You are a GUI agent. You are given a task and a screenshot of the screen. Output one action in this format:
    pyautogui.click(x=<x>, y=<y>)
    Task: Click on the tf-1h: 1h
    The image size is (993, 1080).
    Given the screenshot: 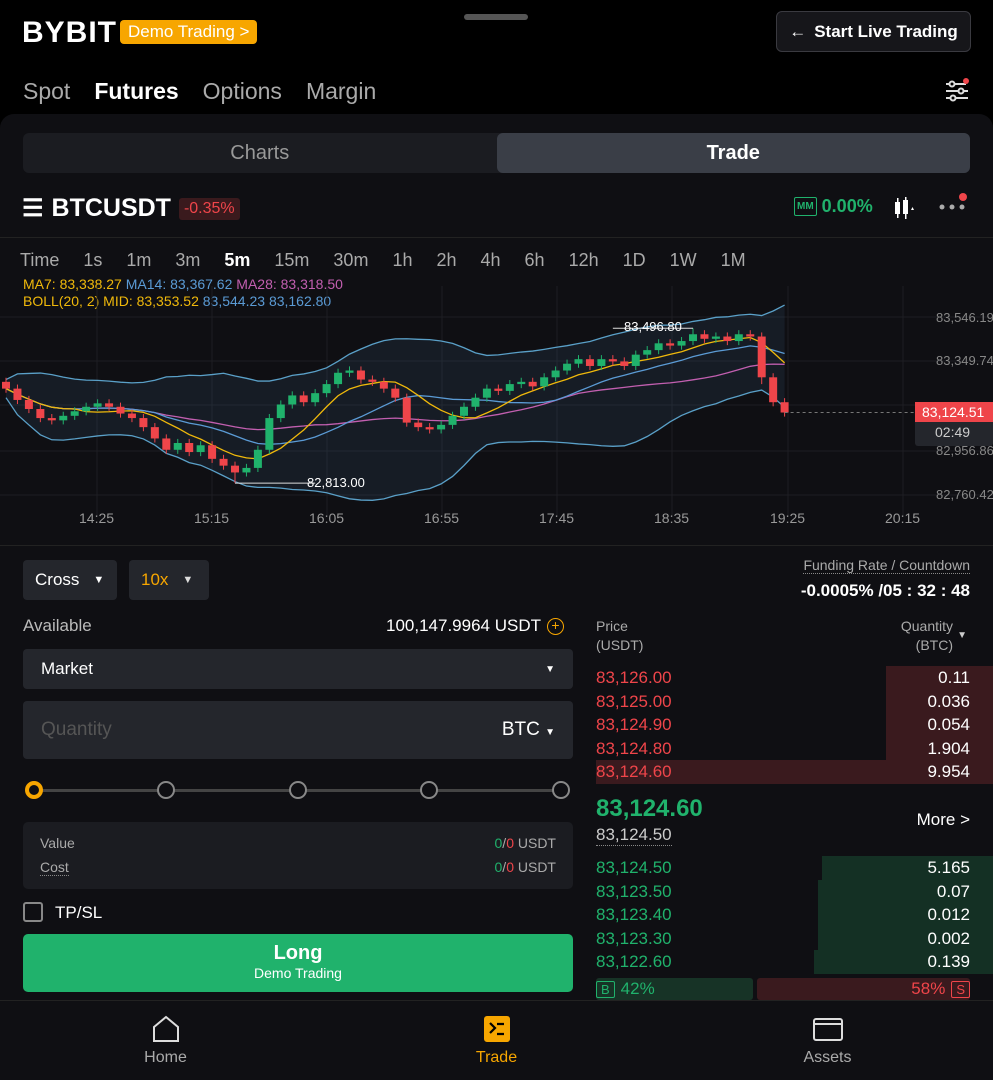 What is the action you would take?
    pyautogui.click(x=402, y=260)
    